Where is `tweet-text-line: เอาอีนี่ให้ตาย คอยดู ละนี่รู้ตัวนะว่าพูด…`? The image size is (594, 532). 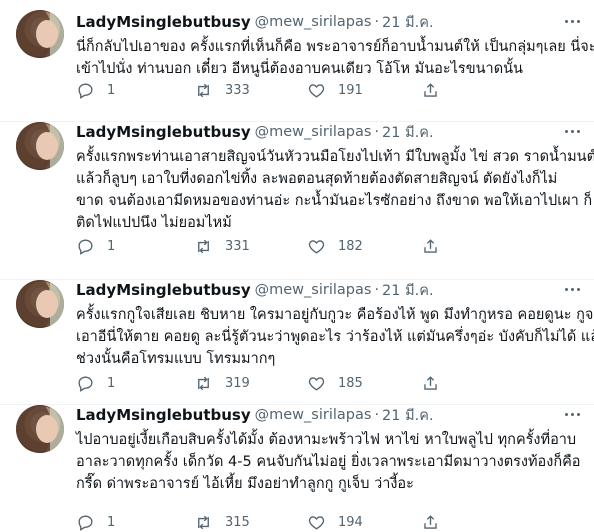
tweet-text-line: เอาอีนี่ให้ตาย คอยดู ละนี่รู้ตัวนะว่าพูด… is located at coordinates (335, 337).